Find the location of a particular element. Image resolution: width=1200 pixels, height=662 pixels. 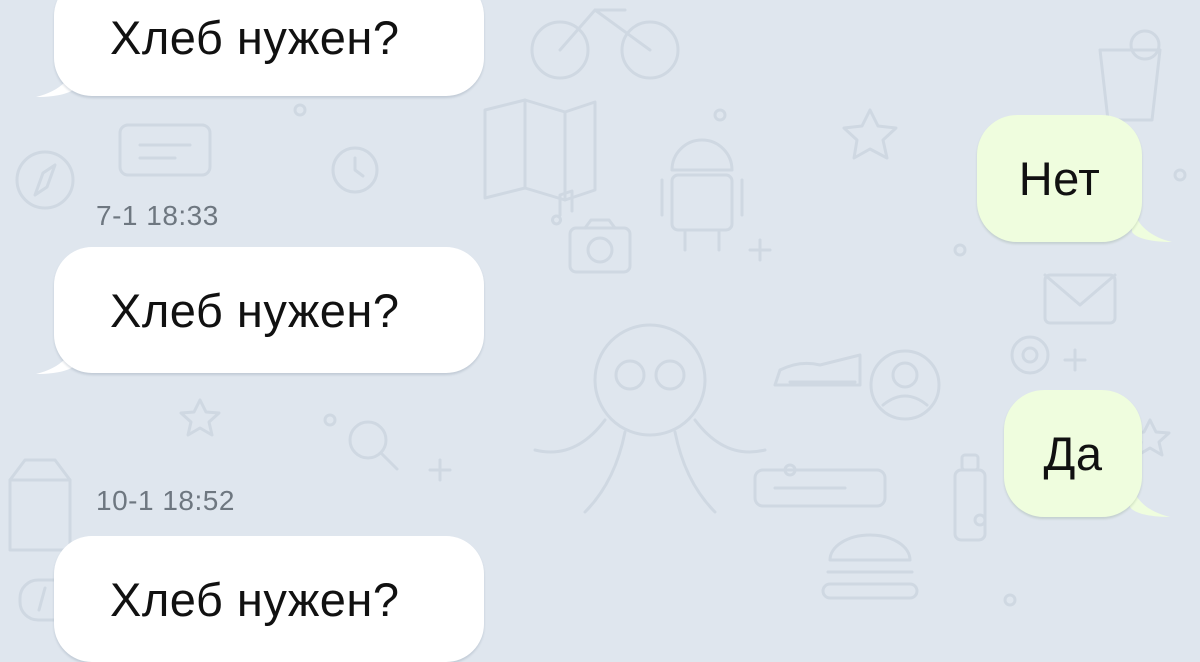

message-timestamp: 10-1 18:52 is located at coordinates (165, 500).